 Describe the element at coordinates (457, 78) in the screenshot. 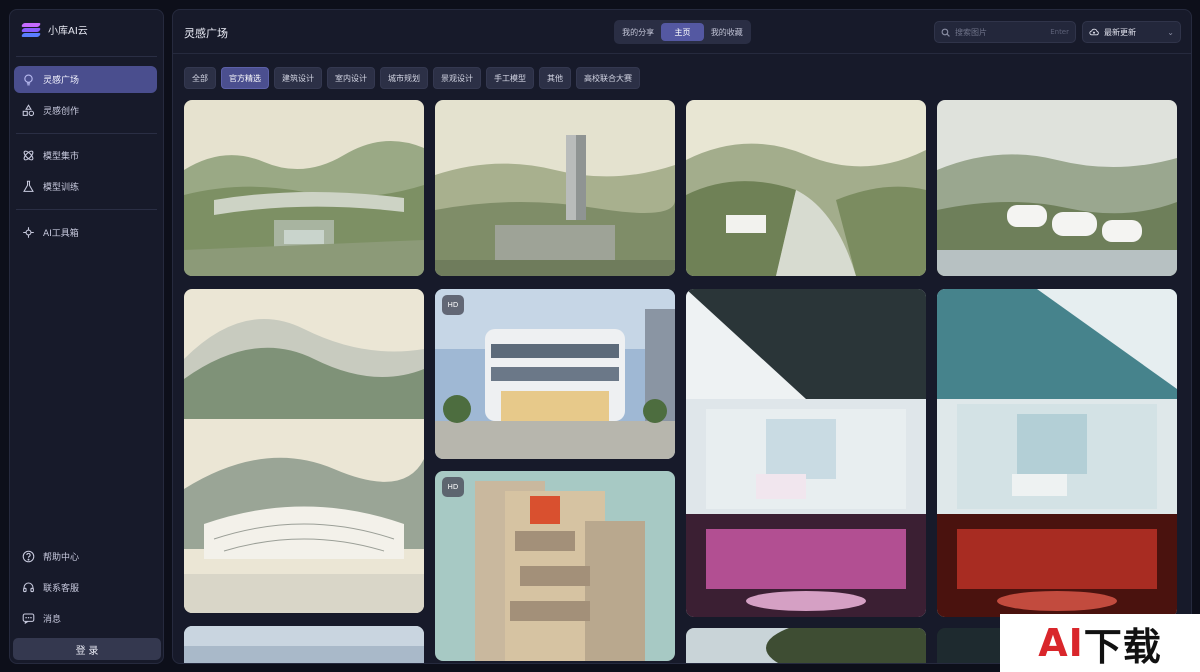

I see `filter-landscape: 景观设计` at that location.